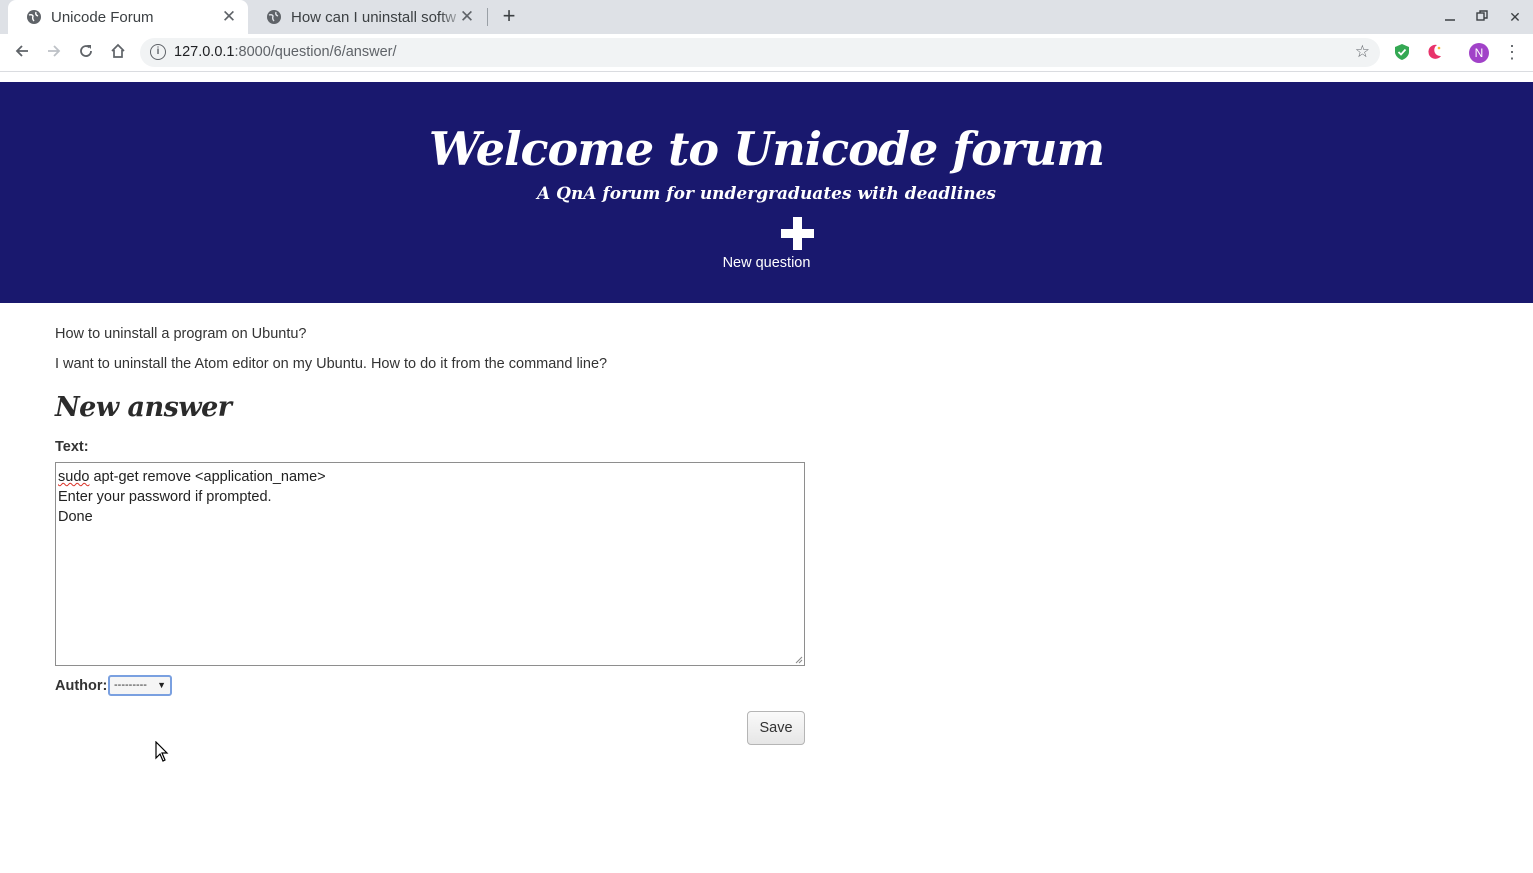 The height and width of the screenshot is (873, 1533). I want to click on mouse-pointer-icon, so click(162, 751).